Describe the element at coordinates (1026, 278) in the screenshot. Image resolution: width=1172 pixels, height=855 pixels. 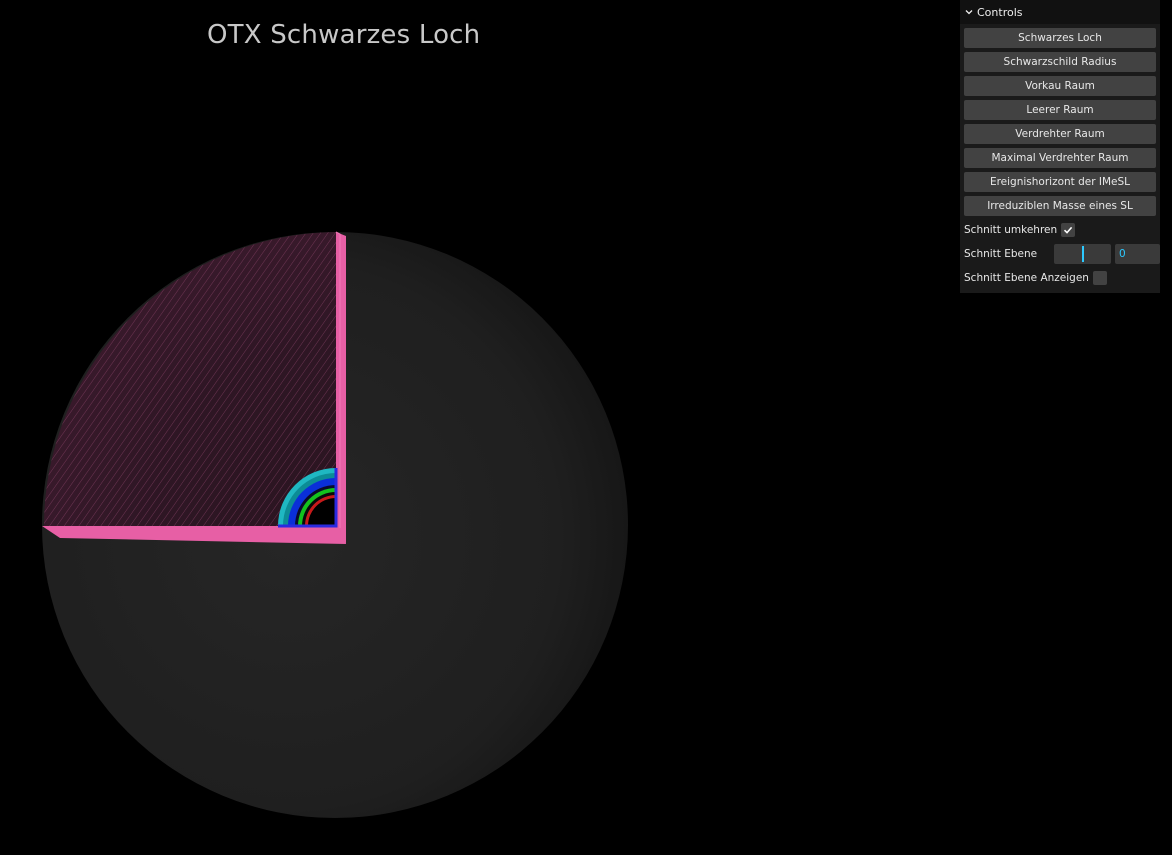
I see `show-cut-plane-label: Schnitt Ebene Anzeigen` at that location.